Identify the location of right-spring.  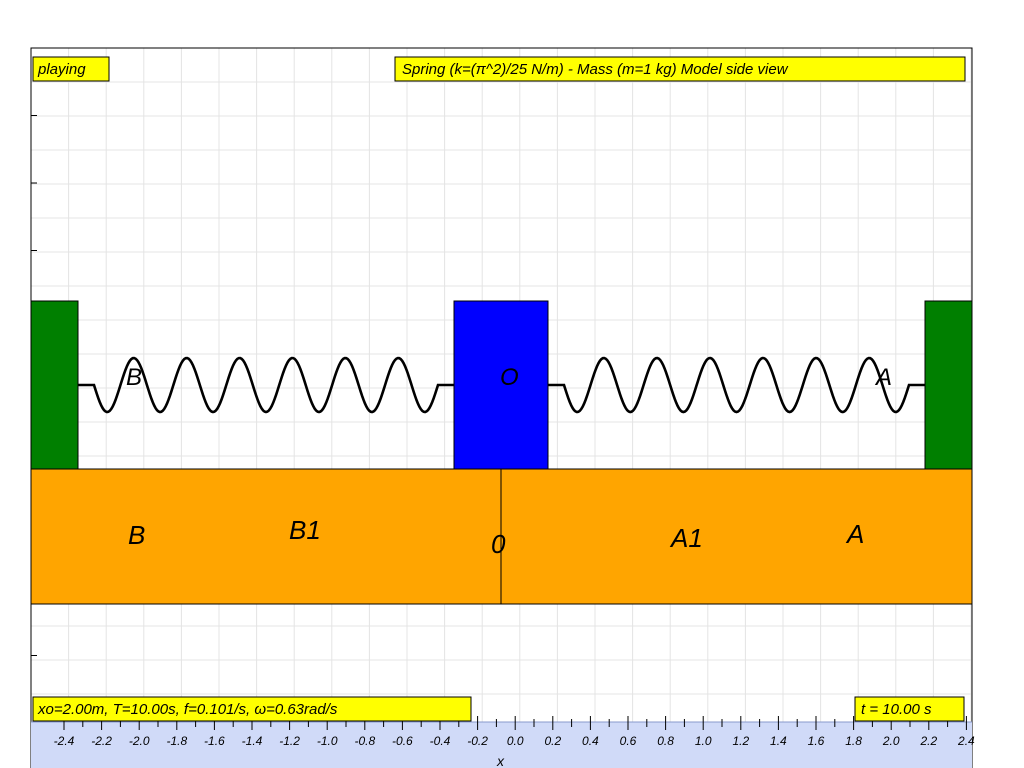
(736, 385).